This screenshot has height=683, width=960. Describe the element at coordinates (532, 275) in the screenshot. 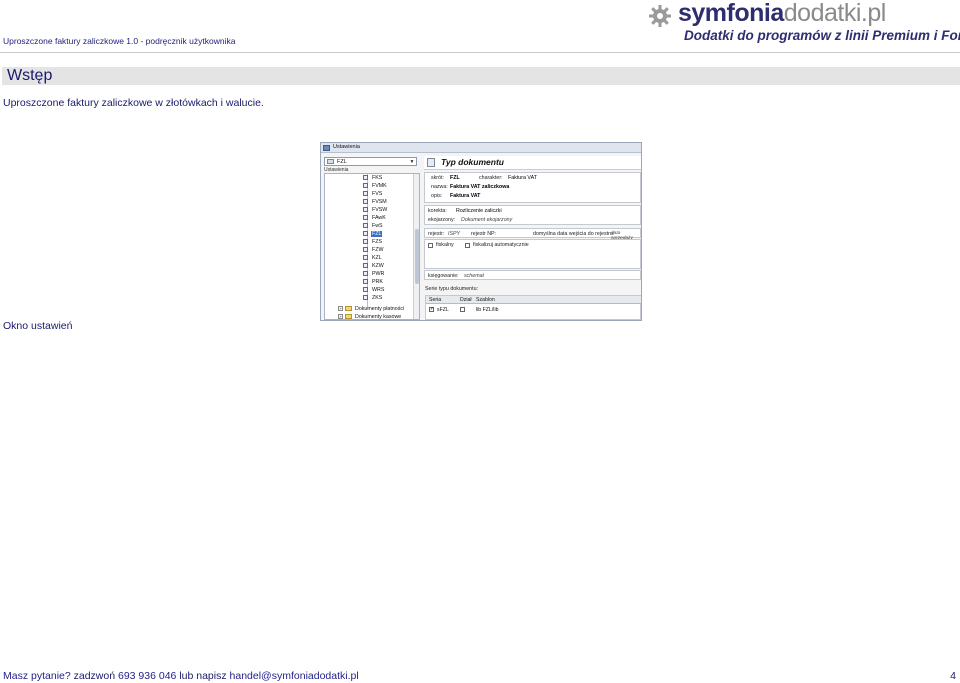

I see `ksiegowanie-group: księgowanie: schemat` at that location.